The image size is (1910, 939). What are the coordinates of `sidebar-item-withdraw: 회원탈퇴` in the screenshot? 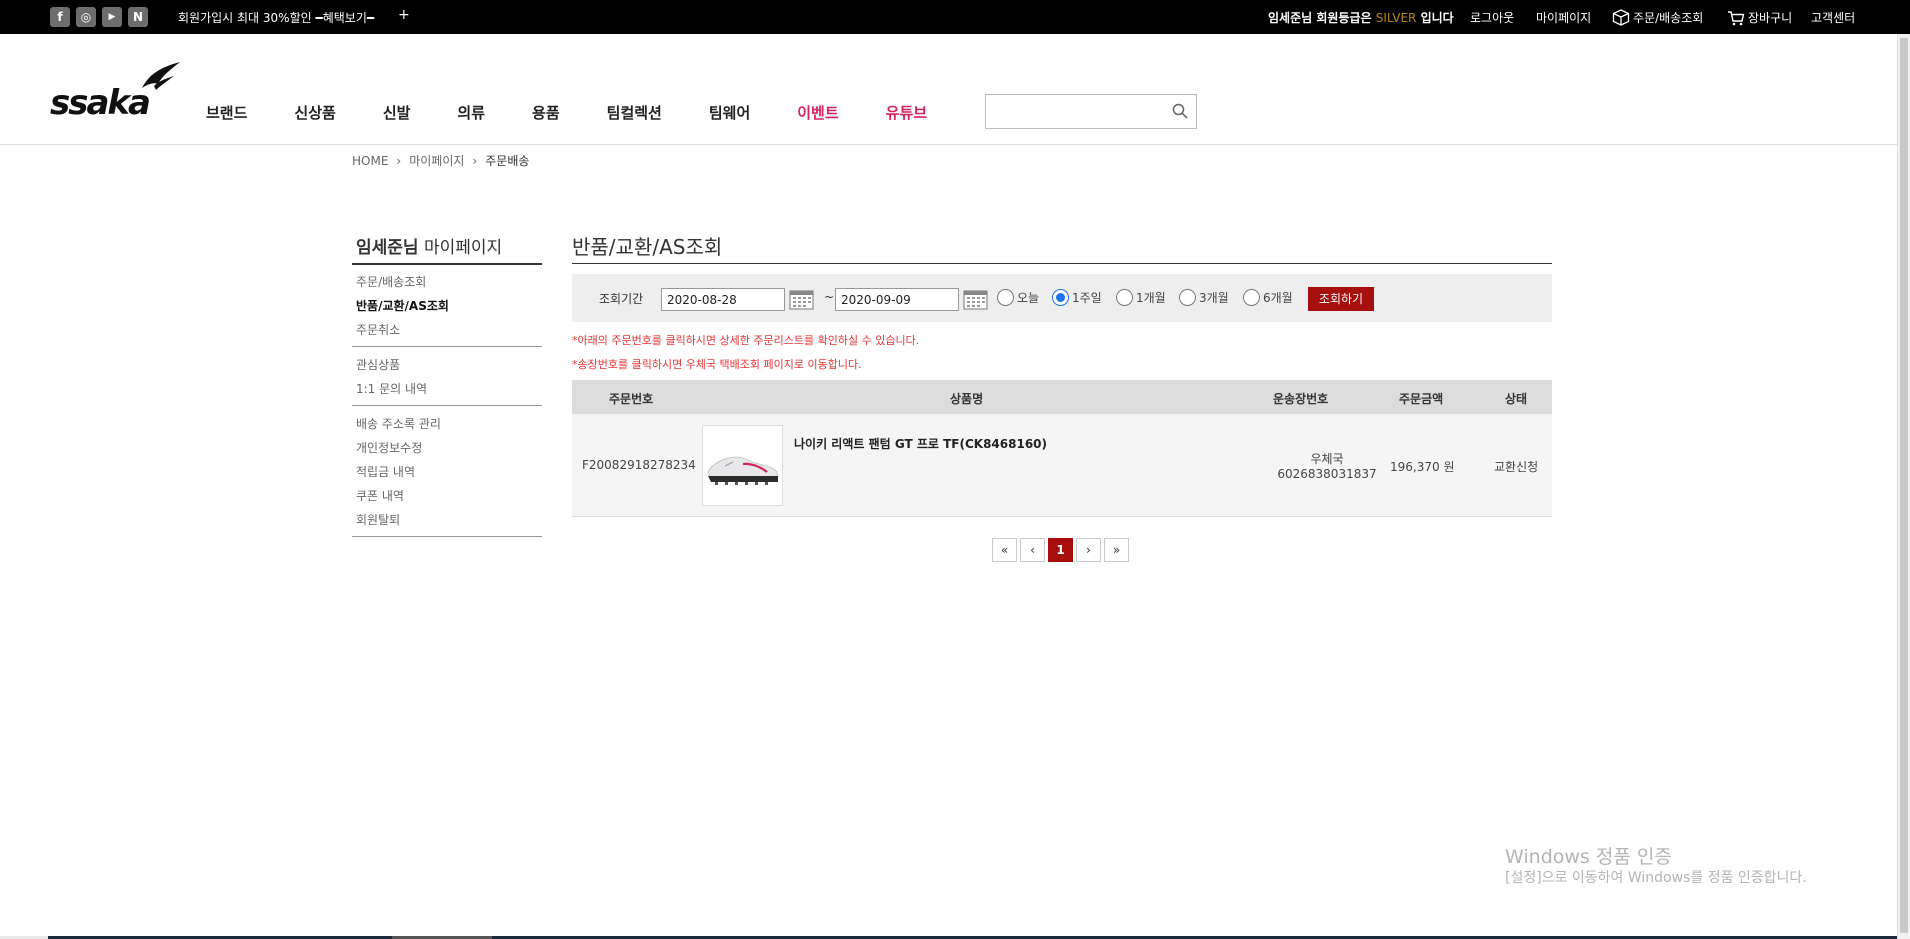 It's located at (398, 520).